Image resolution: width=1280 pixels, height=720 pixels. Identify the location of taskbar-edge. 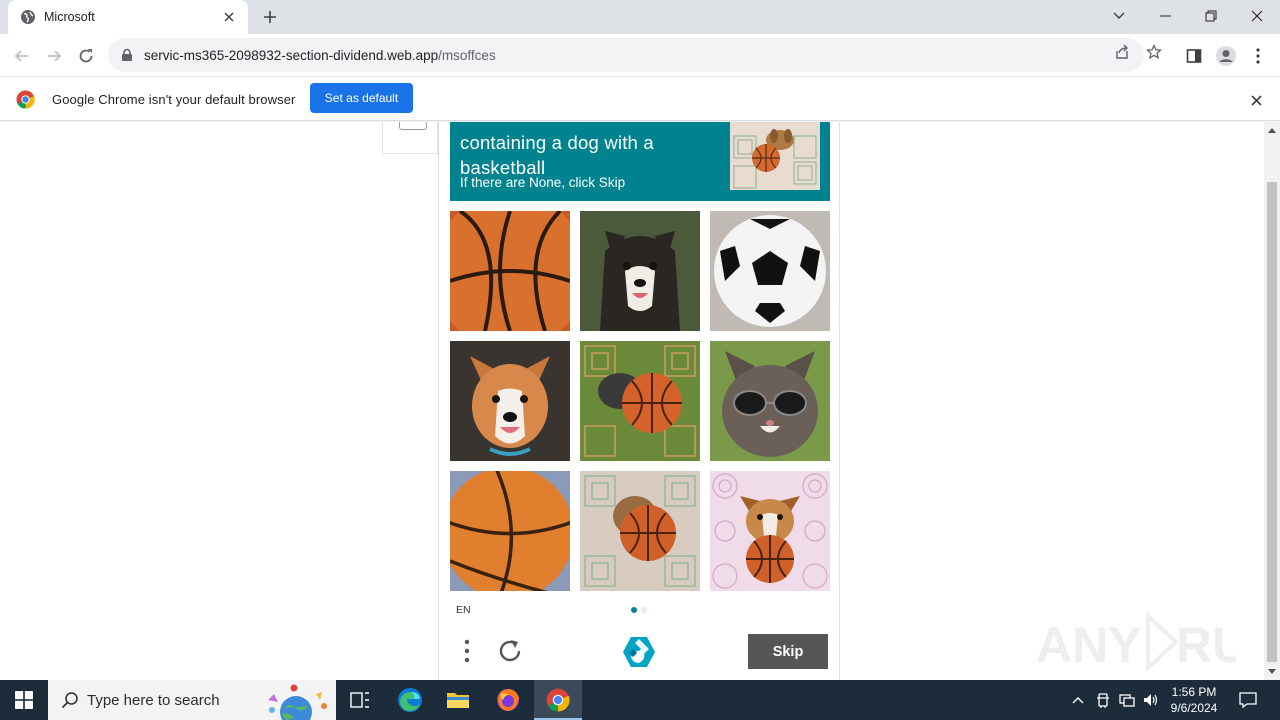
(410, 700).